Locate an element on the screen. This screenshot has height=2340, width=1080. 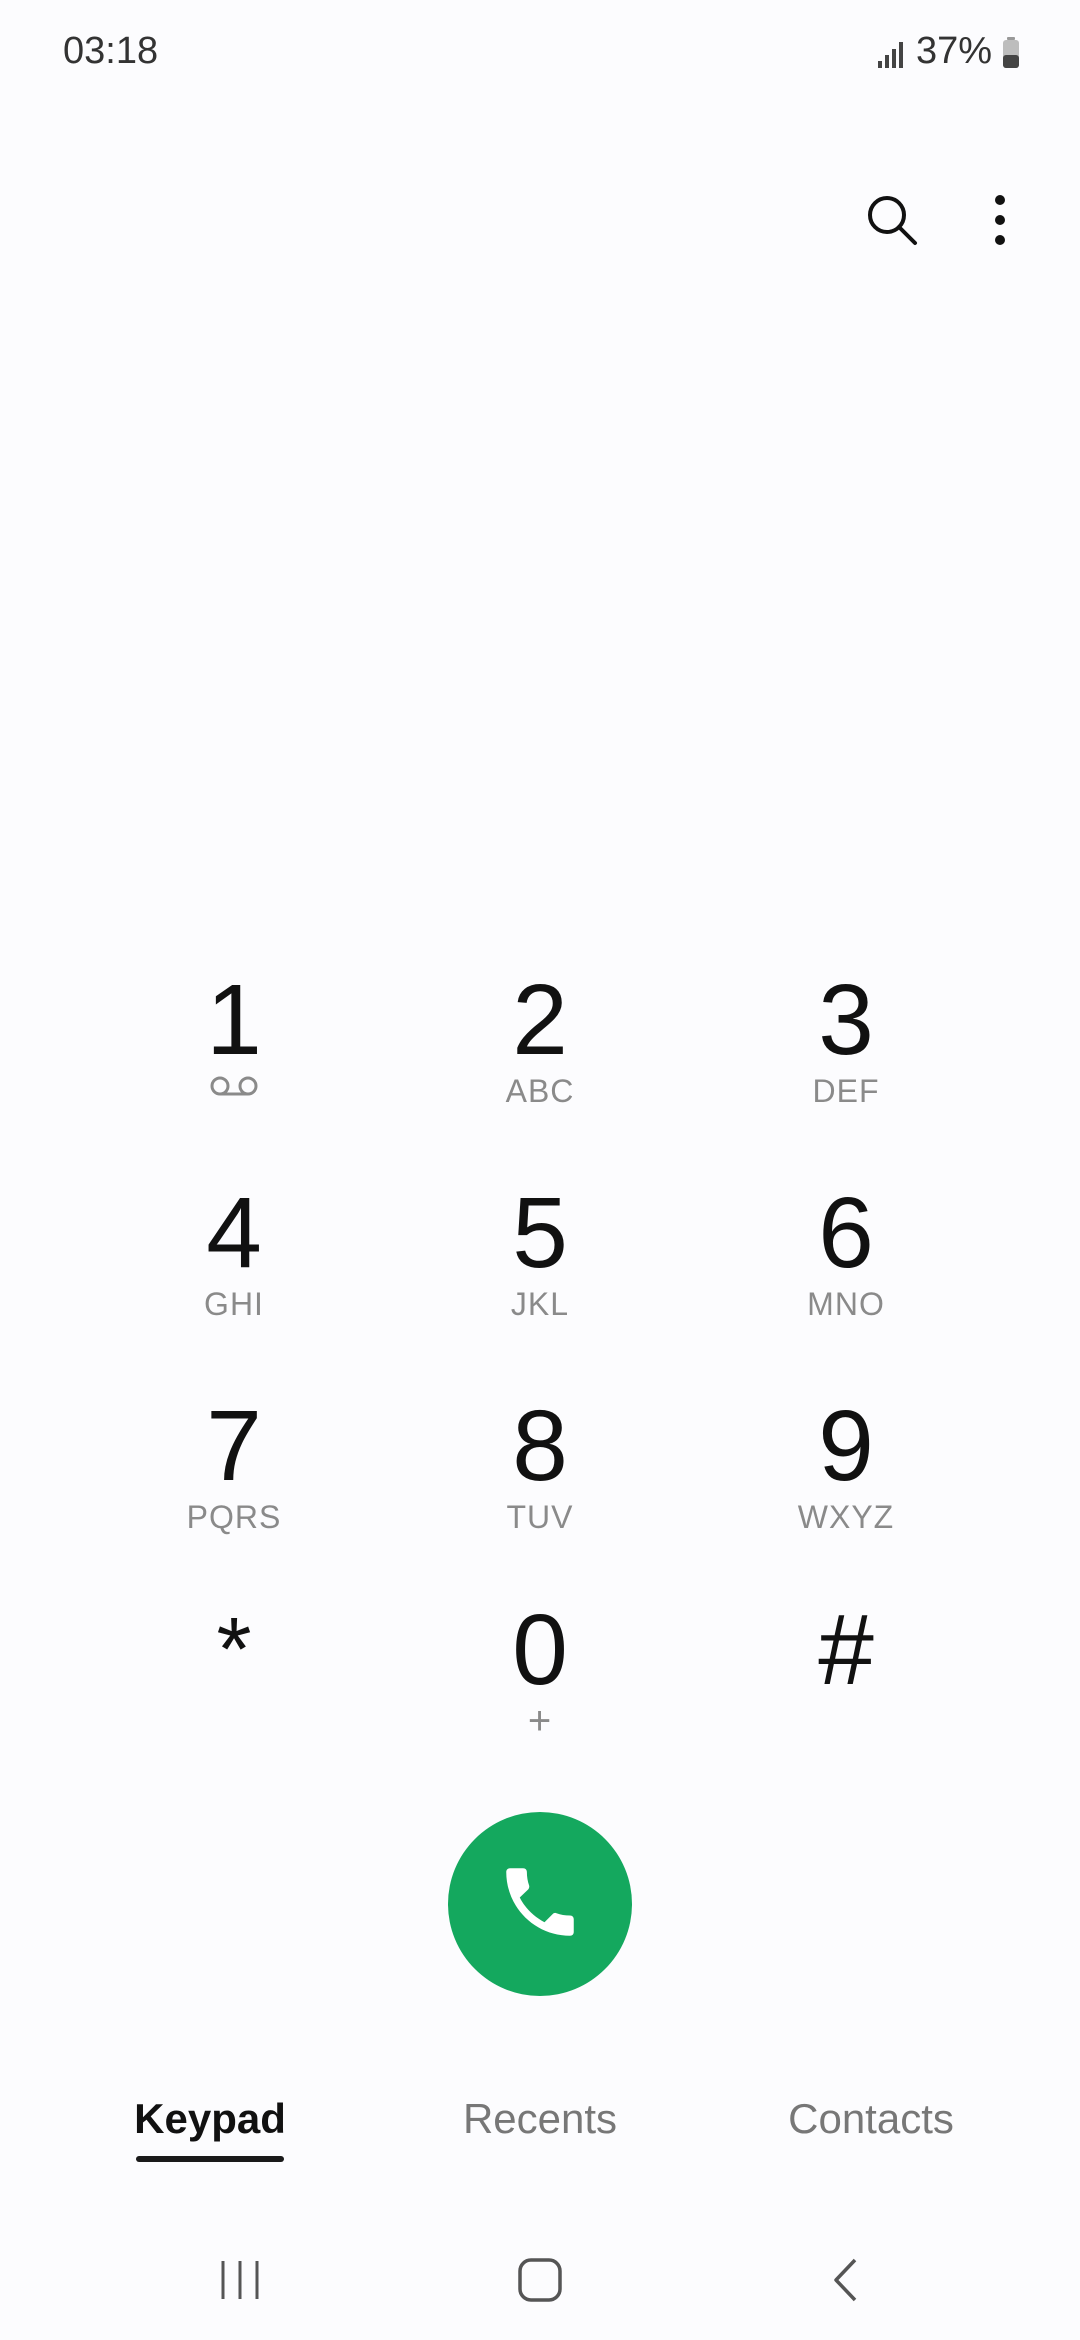
key-digit: 9 is located at coordinates (846, 1446).